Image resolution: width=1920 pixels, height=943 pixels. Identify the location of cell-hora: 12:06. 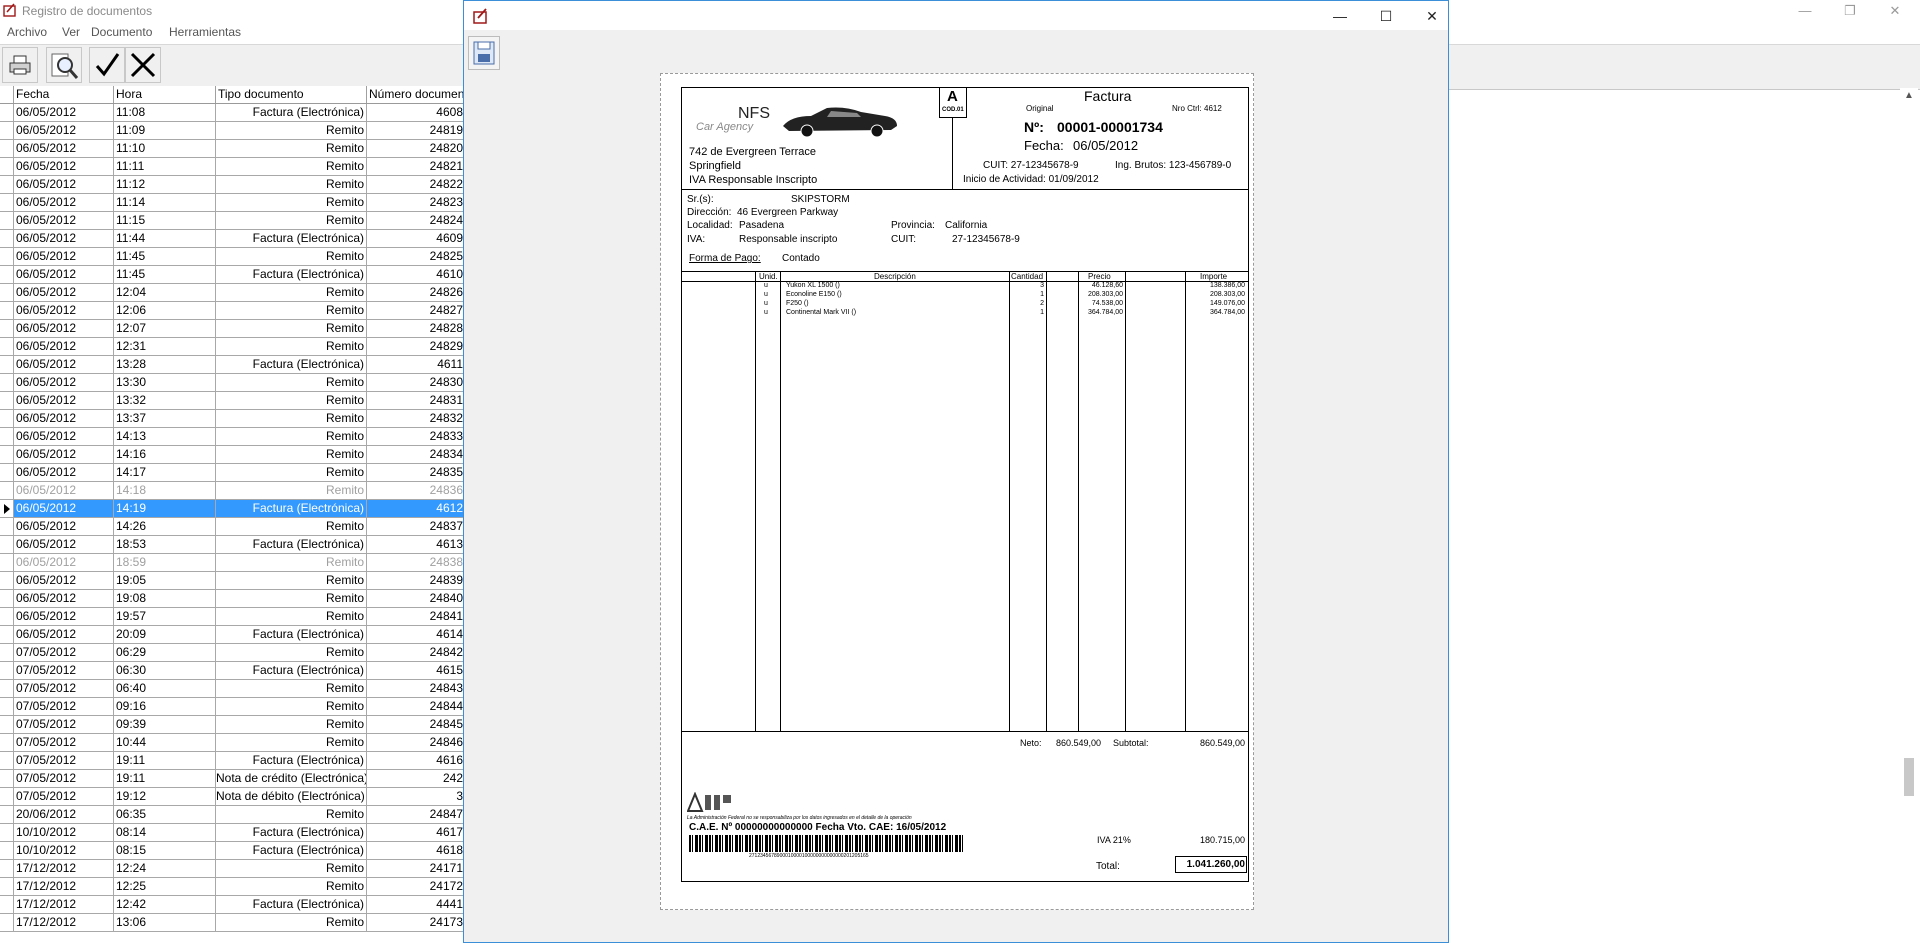
(165, 310).